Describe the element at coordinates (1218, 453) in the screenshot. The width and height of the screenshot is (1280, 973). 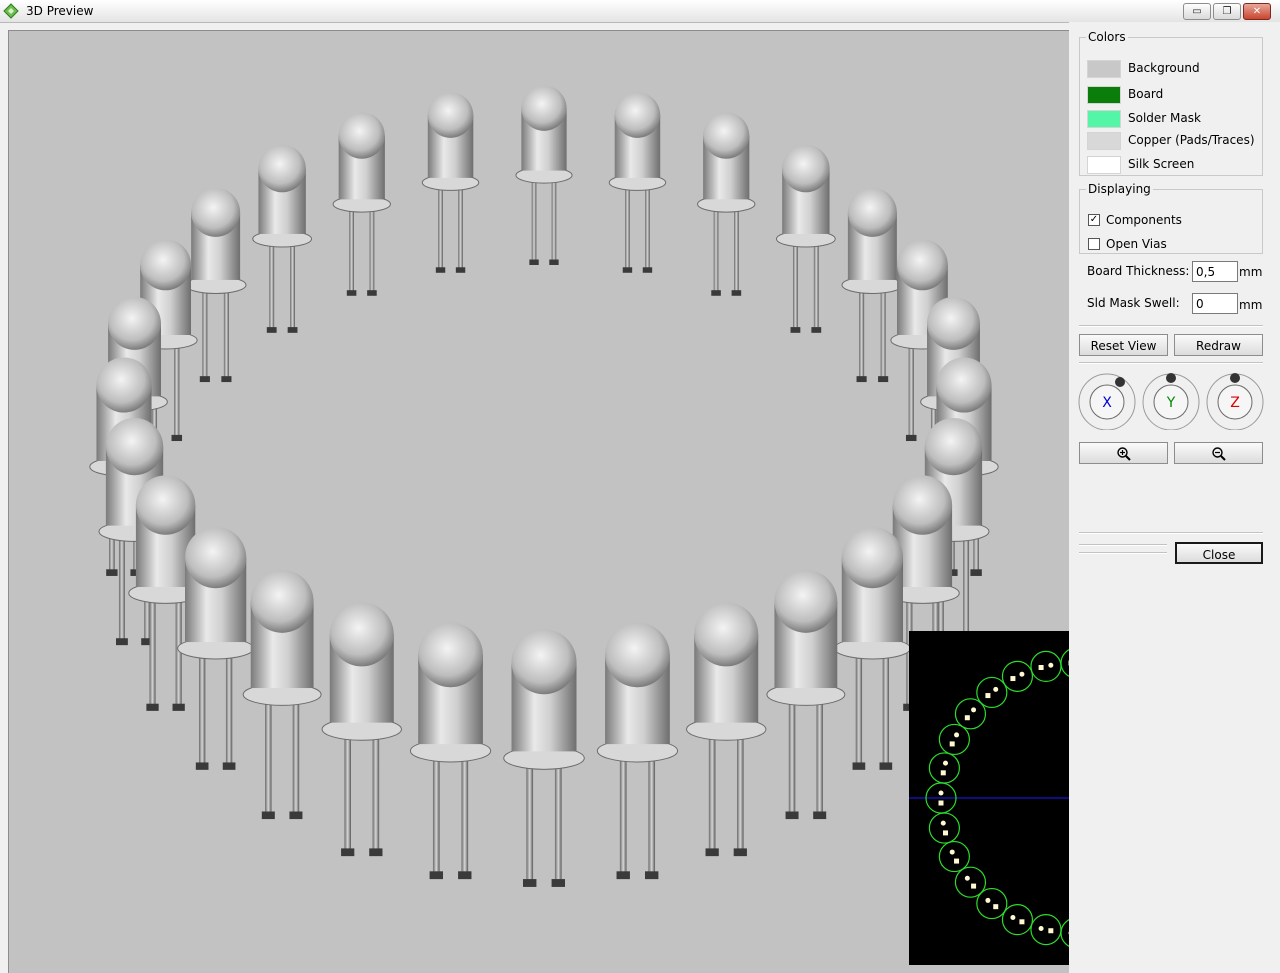
I see `zoom-out-button` at that location.